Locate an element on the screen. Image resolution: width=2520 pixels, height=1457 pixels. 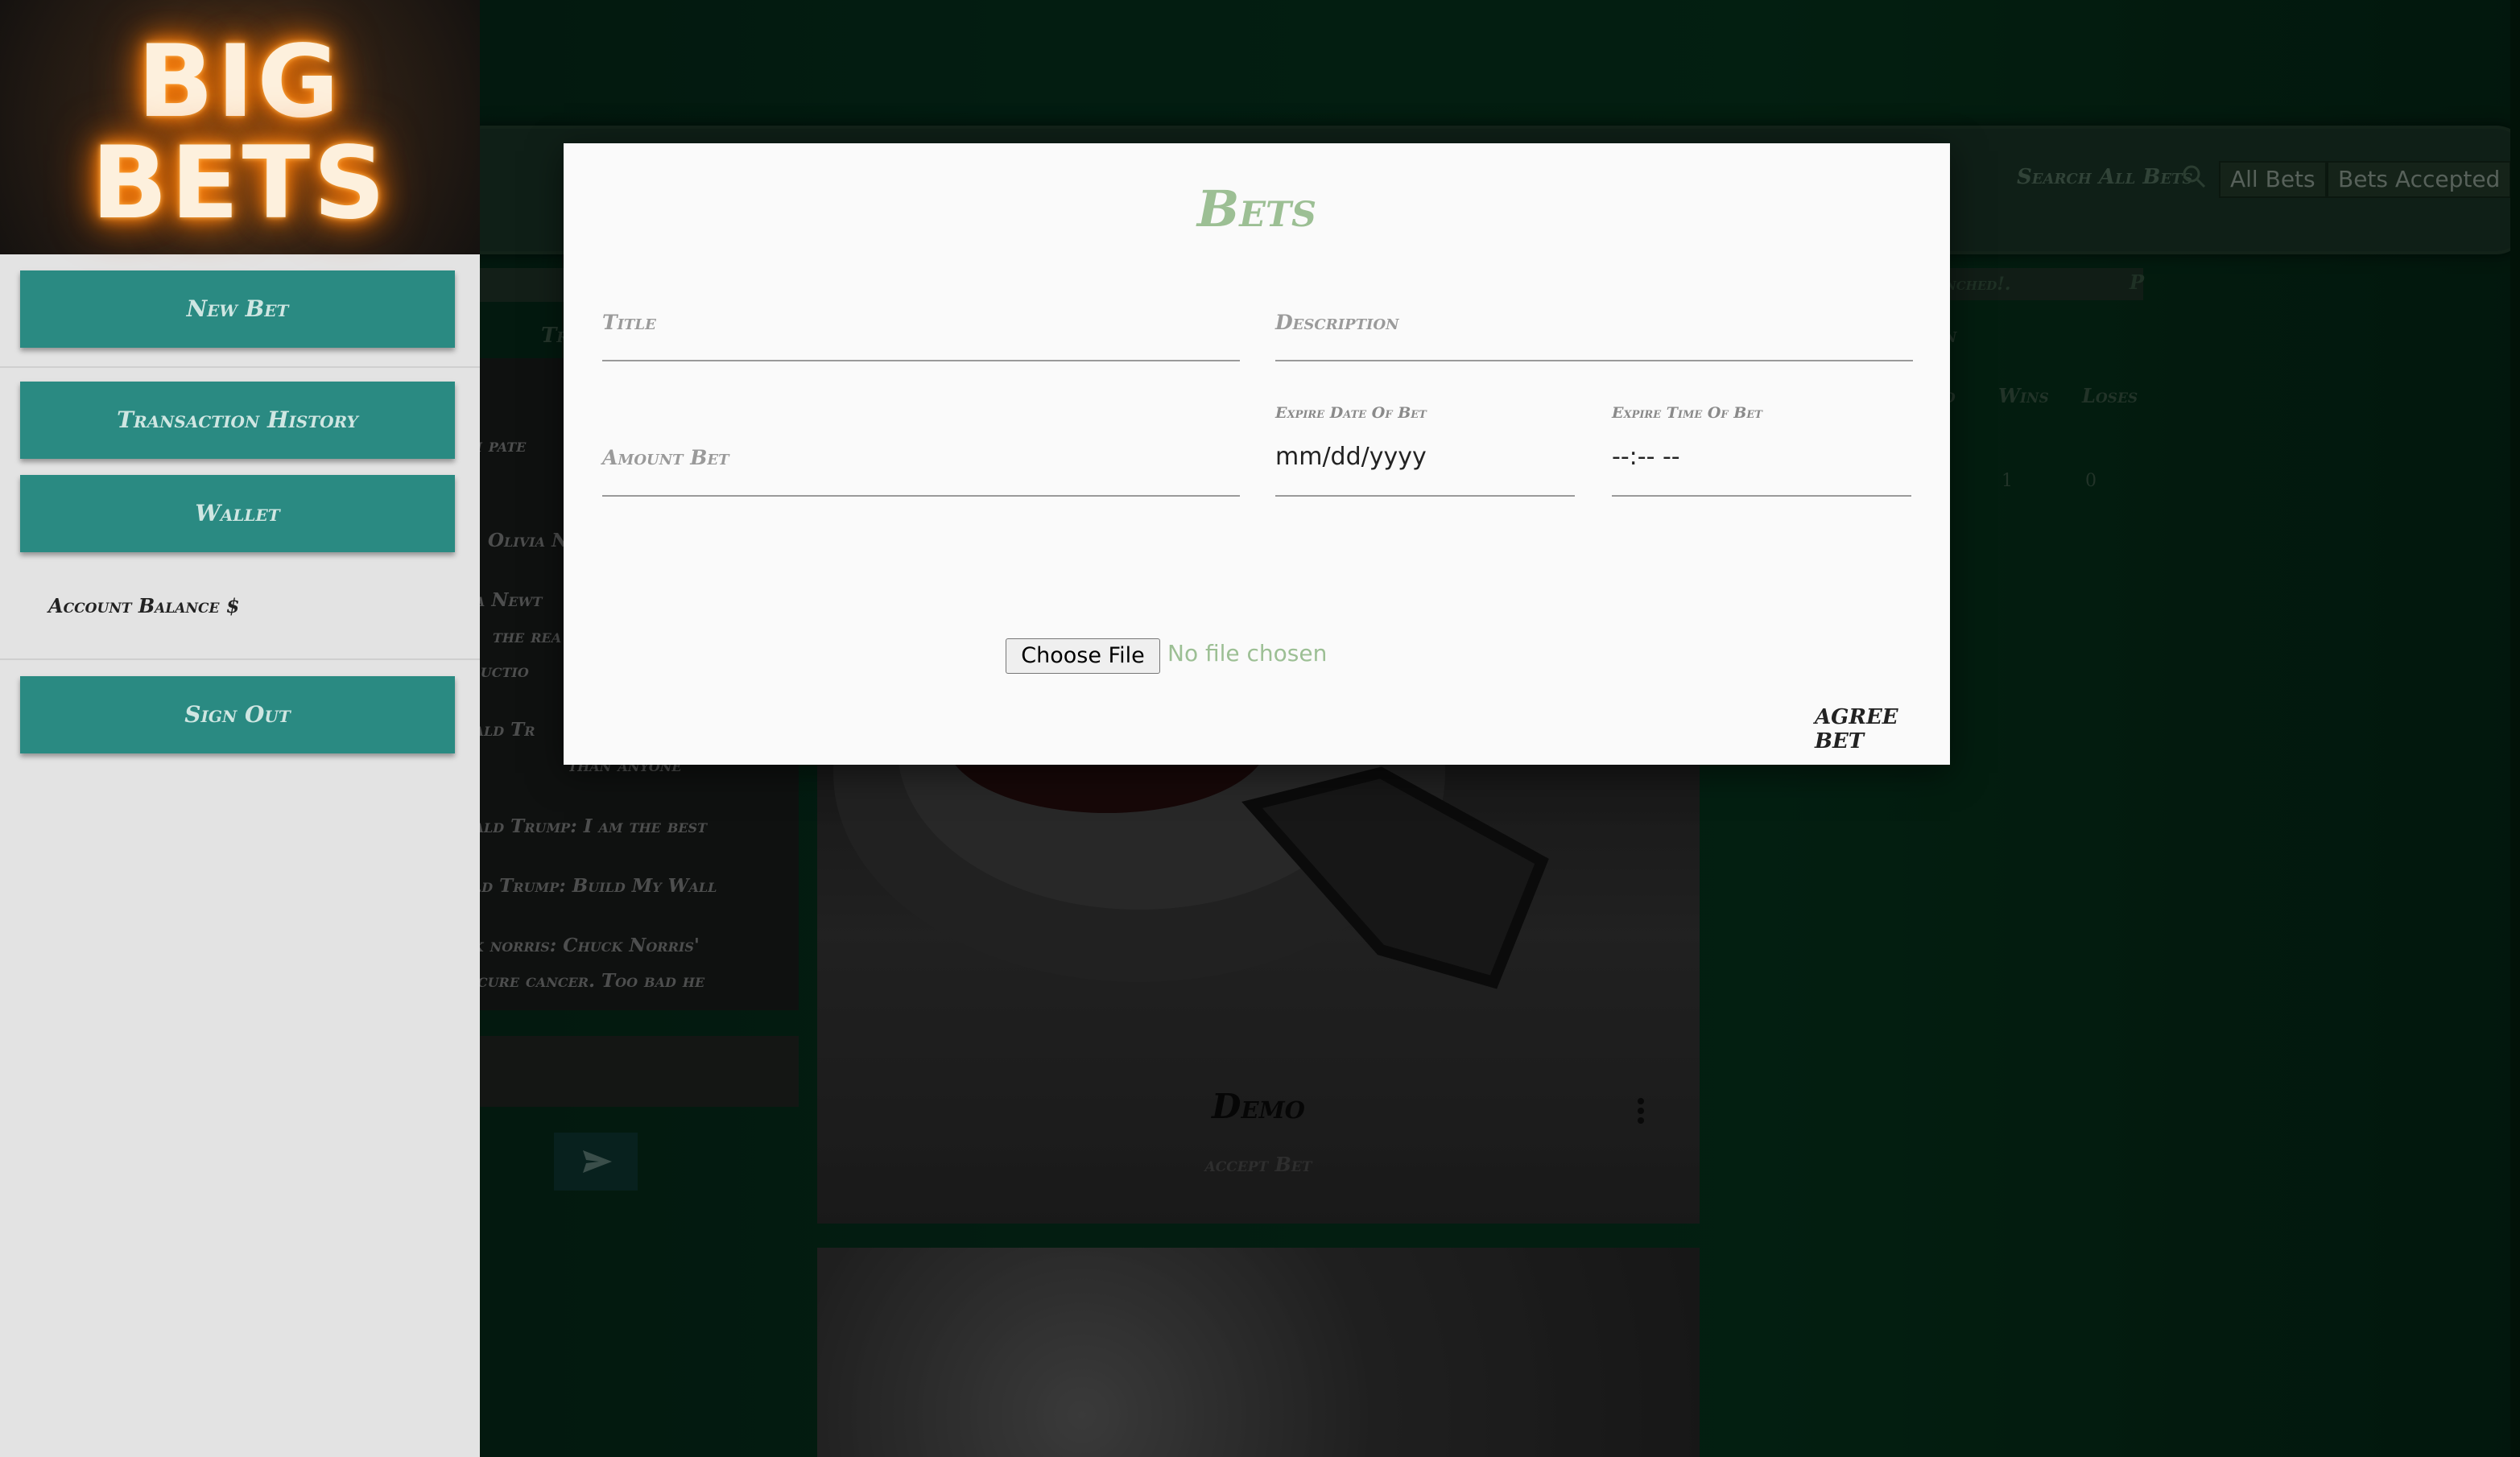
agree-bet-button: AGREE BET is located at coordinates (1882, 729).